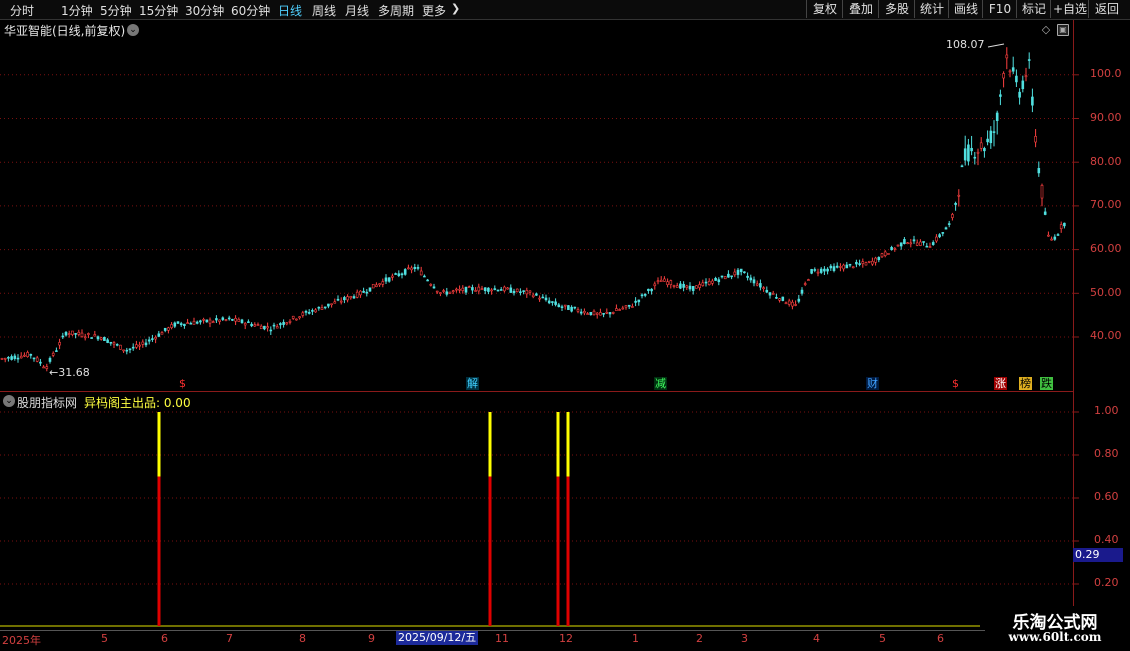  I want to click on event-text: 财, so click(872, 383).